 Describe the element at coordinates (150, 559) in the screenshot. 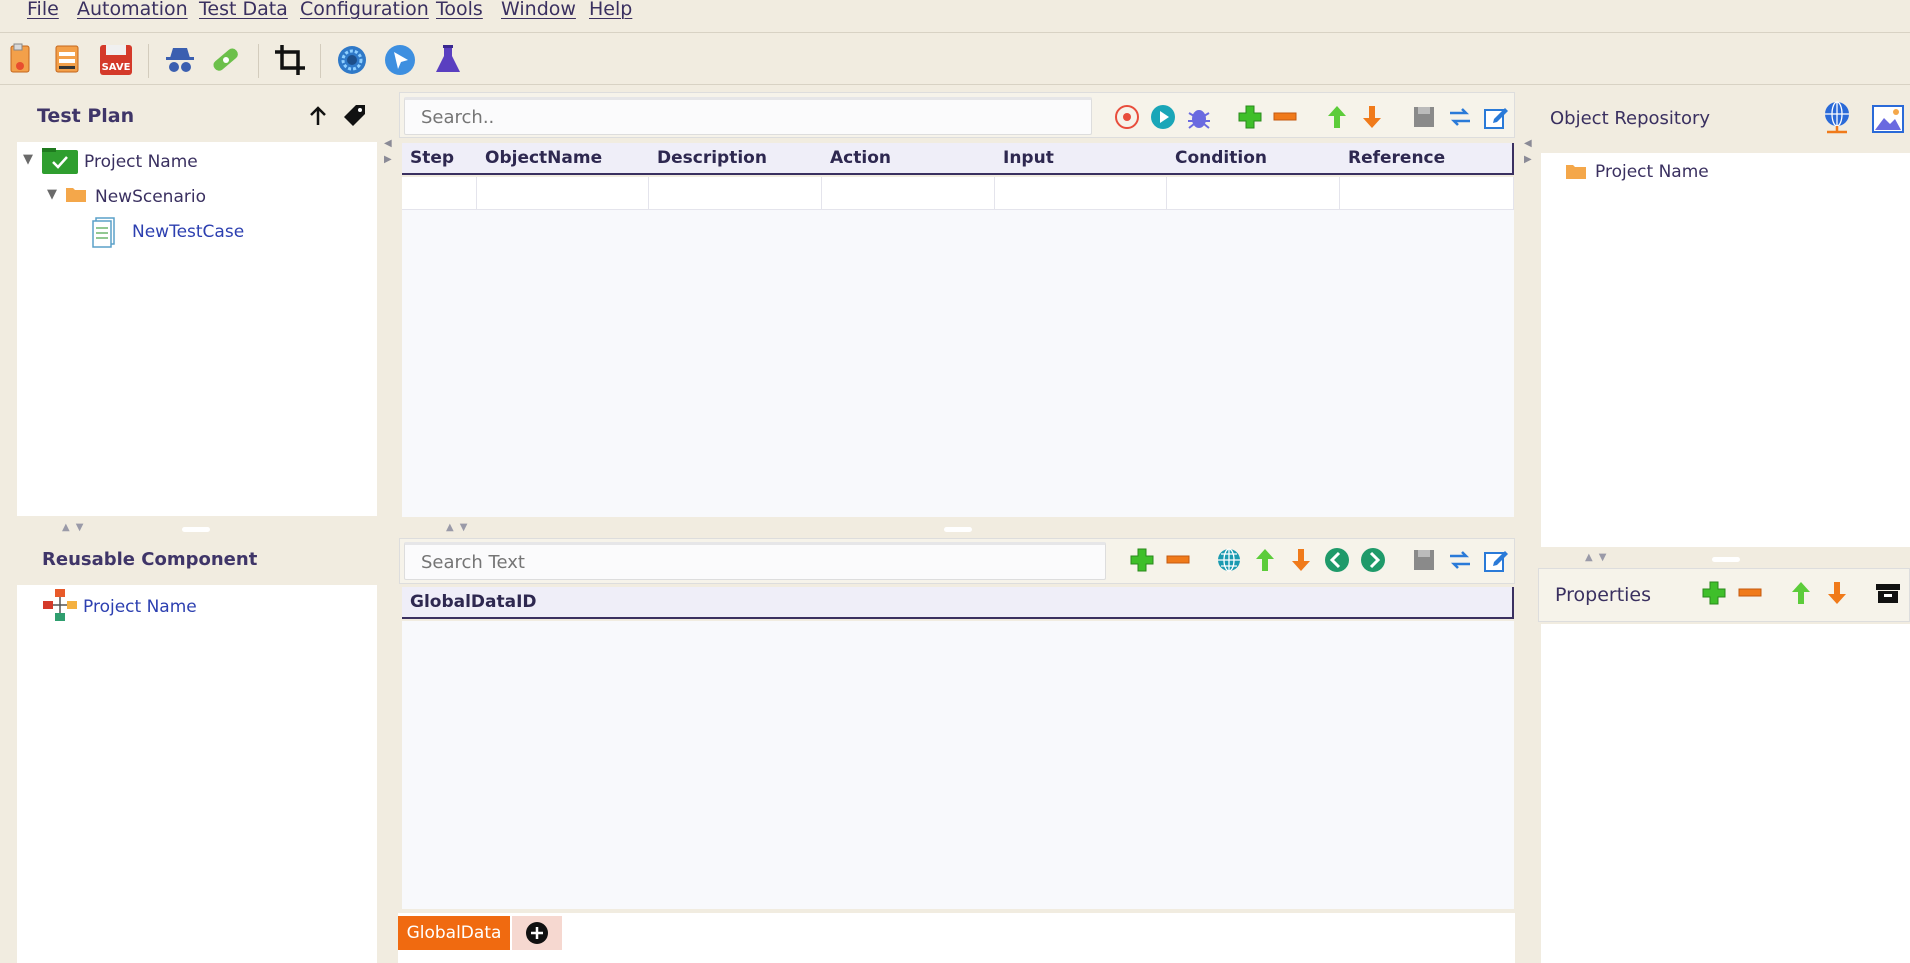

I see `reusable-component-title: Reusable Component` at that location.